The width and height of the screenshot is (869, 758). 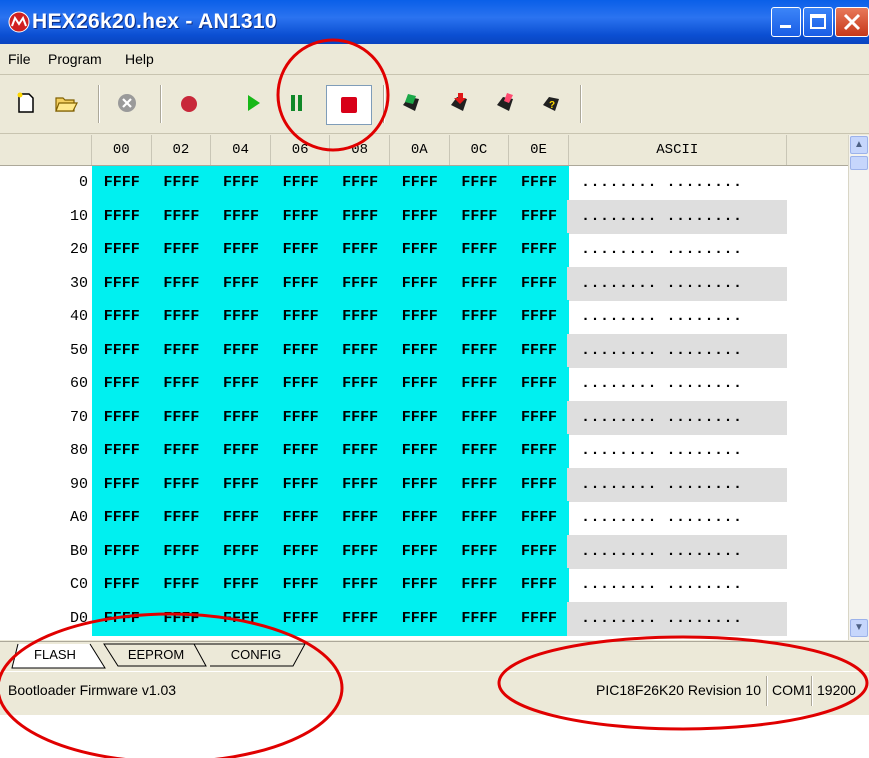 What do you see at coordinates (253, 103) in the screenshot?
I see `run-button` at bounding box center [253, 103].